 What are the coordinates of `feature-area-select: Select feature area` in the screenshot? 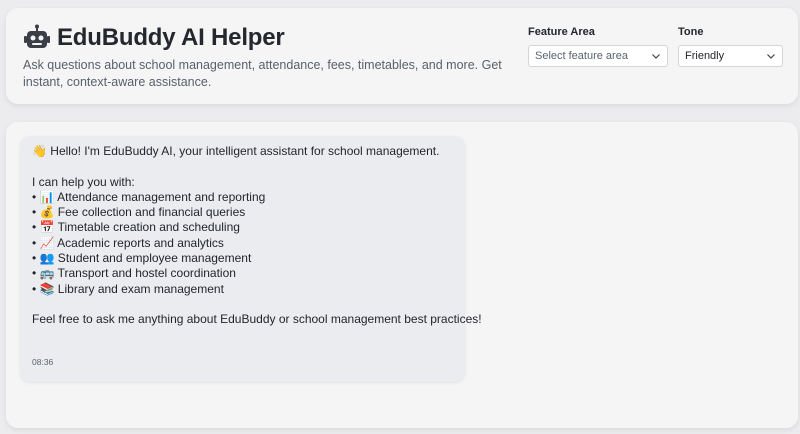 It's located at (598, 56).